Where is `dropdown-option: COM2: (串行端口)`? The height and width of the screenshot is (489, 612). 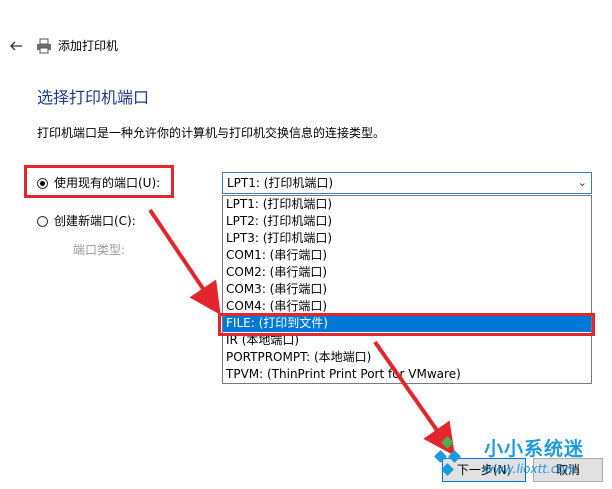
dropdown-option: COM2: (串行端口) is located at coordinates (407, 272).